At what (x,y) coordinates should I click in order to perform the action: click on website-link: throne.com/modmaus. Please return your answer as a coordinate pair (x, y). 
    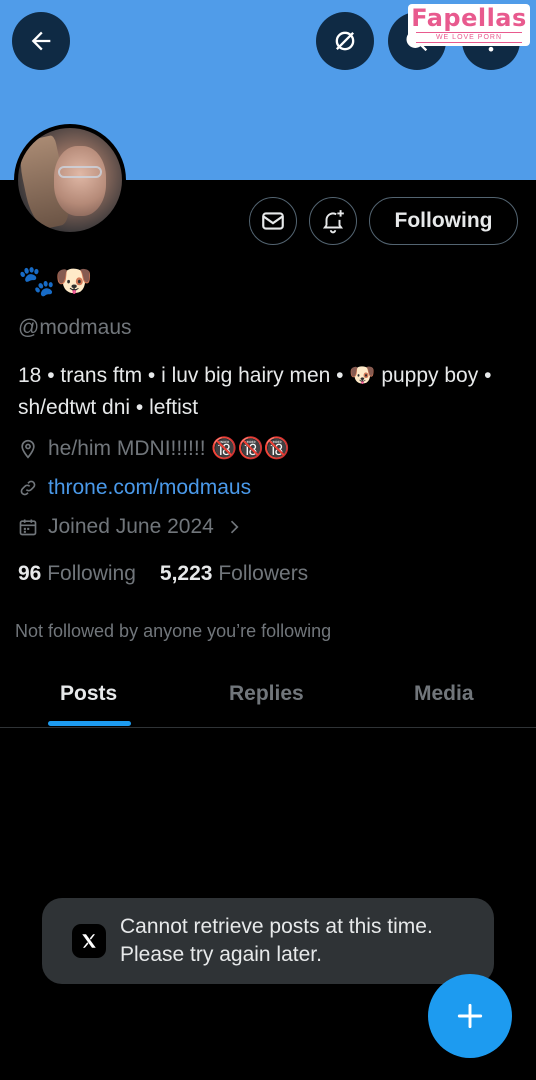
    Looking at the image, I should click on (149, 488).